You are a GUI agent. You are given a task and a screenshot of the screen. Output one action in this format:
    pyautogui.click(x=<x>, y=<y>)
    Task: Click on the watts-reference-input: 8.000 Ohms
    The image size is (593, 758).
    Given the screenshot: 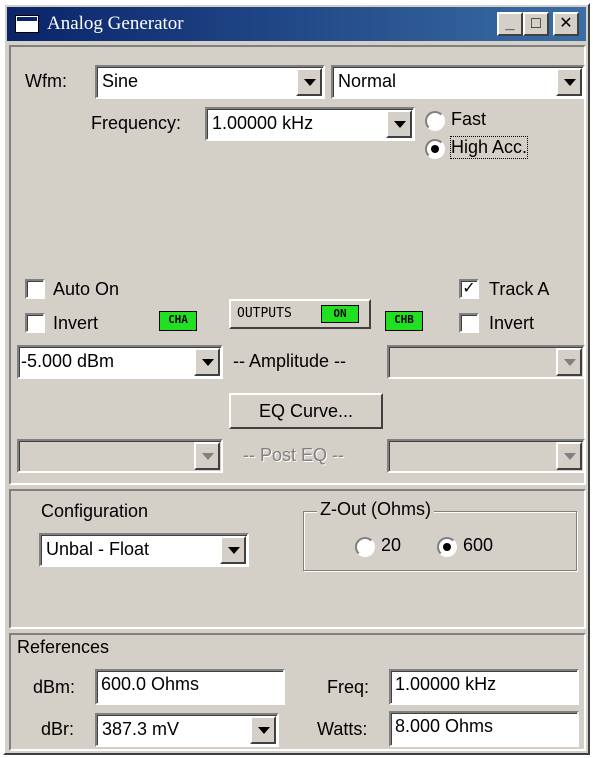 What is the action you would take?
    pyautogui.click(x=484, y=729)
    